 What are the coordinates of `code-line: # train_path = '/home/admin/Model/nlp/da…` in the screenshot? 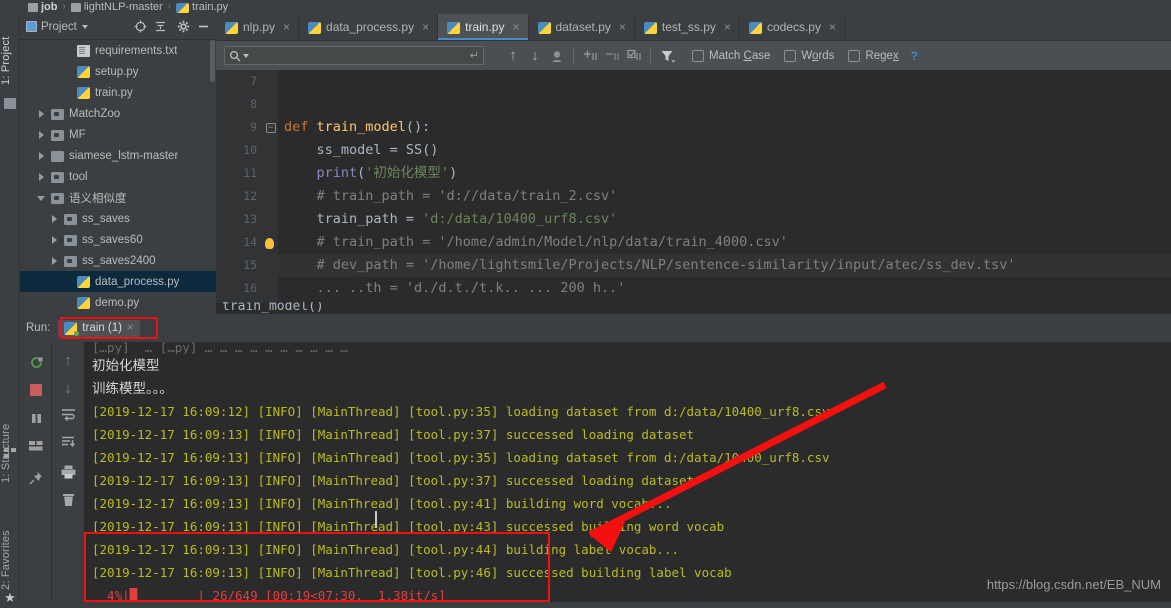 It's located at (724, 242).